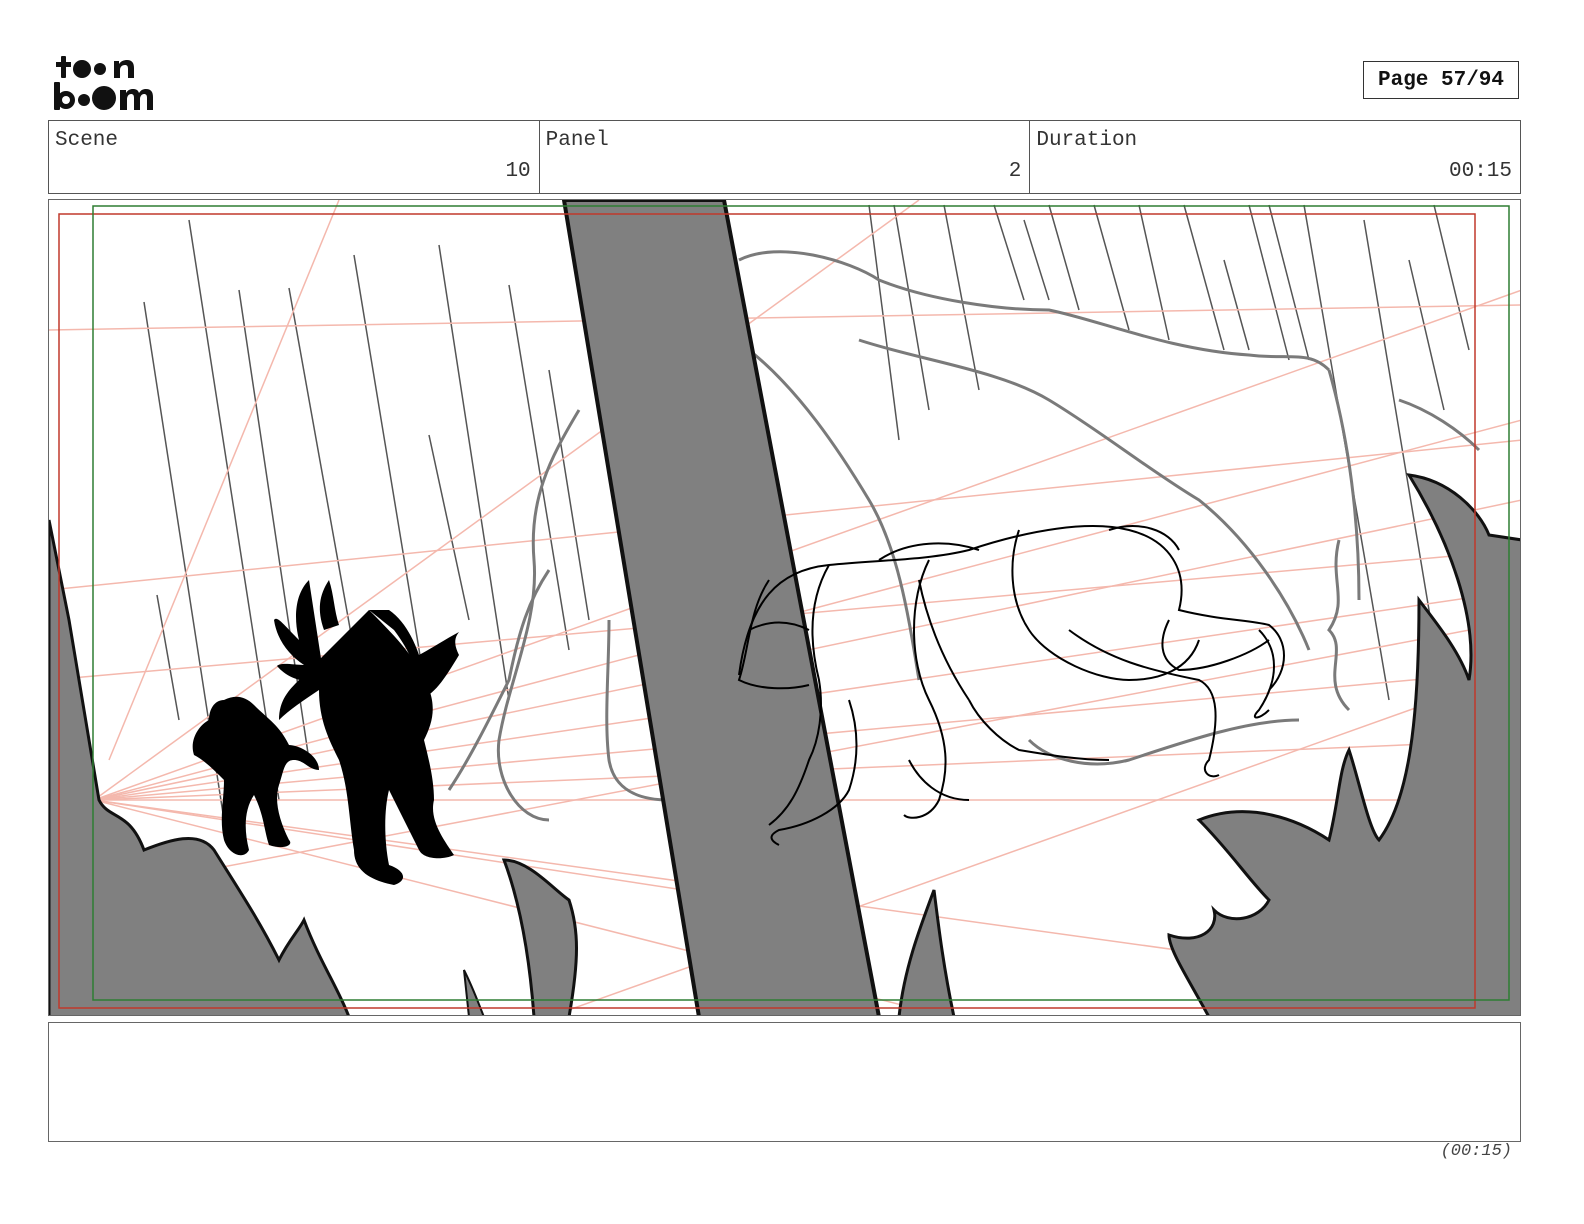  Describe the element at coordinates (1275, 157) in the screenshot. I see `duration-cell: Duration 00:15` at that location.